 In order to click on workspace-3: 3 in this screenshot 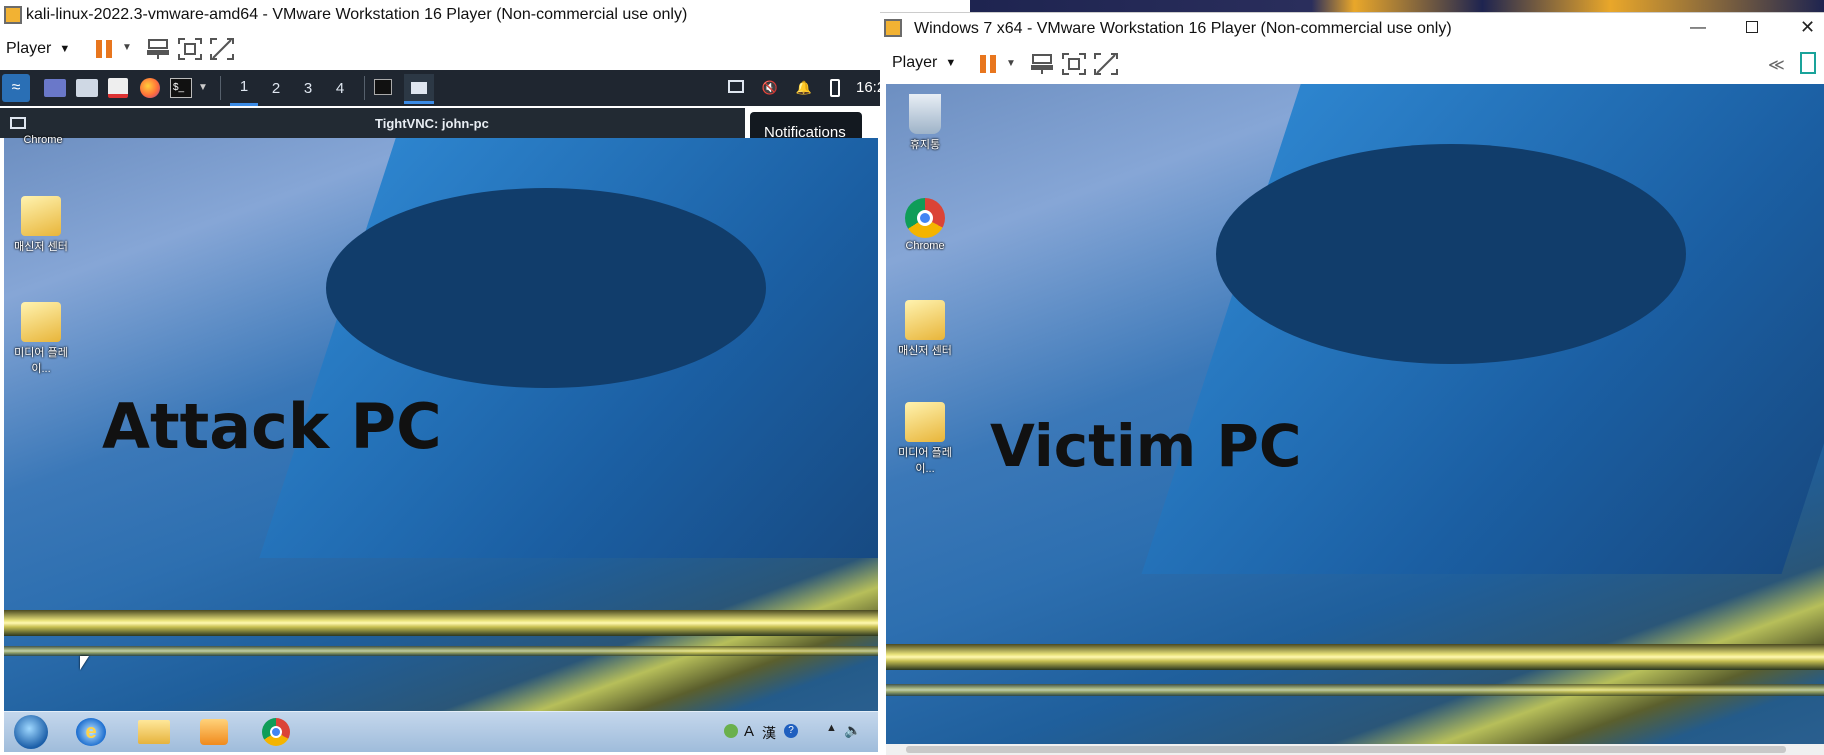, I will do `click(308, 88)`.